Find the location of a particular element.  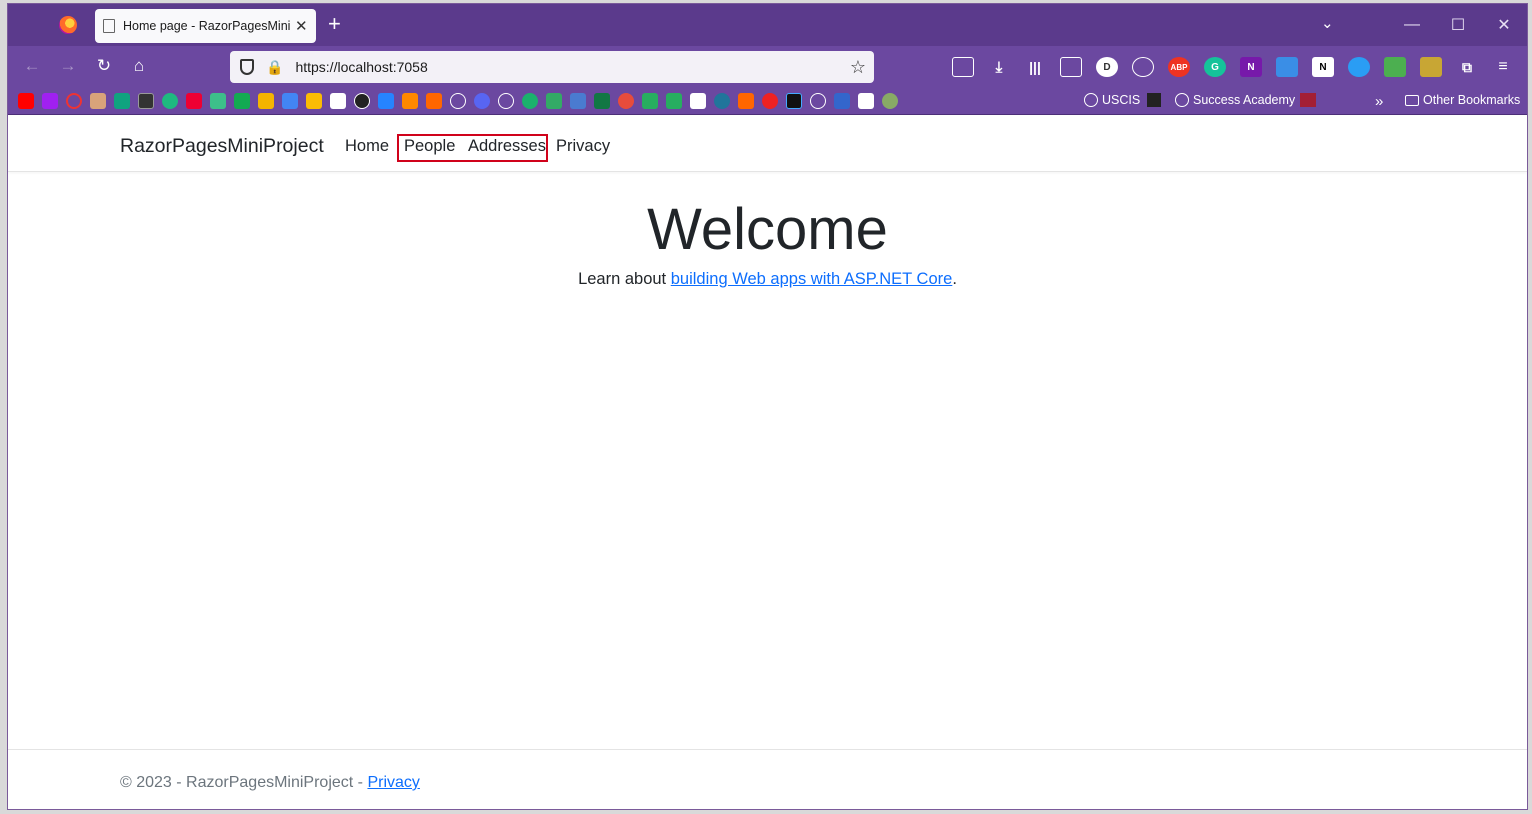

bookmark-diamond-icon is located at coordinates (650, 101).